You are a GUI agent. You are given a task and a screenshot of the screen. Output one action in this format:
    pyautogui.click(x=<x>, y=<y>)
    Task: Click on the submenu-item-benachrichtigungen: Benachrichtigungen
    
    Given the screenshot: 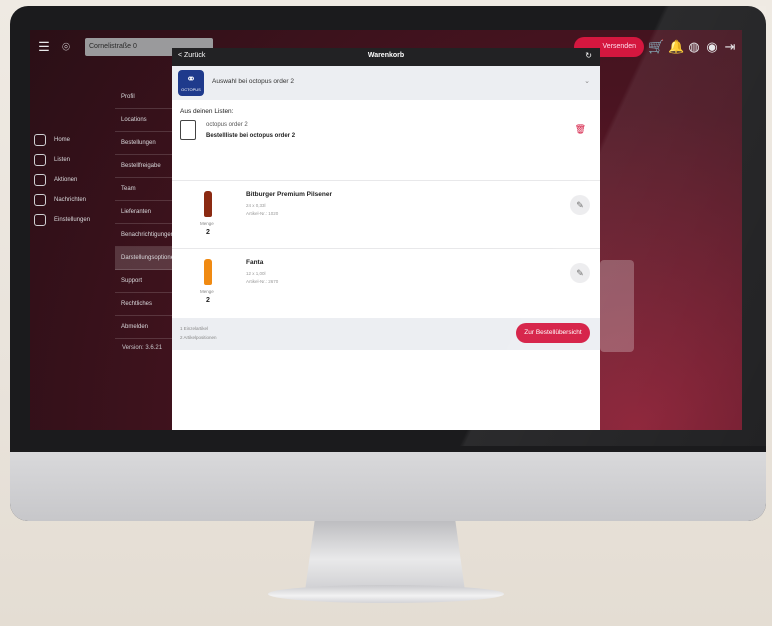 What is the action you would take?
    pyautogui.click(x=145, y=235)
    